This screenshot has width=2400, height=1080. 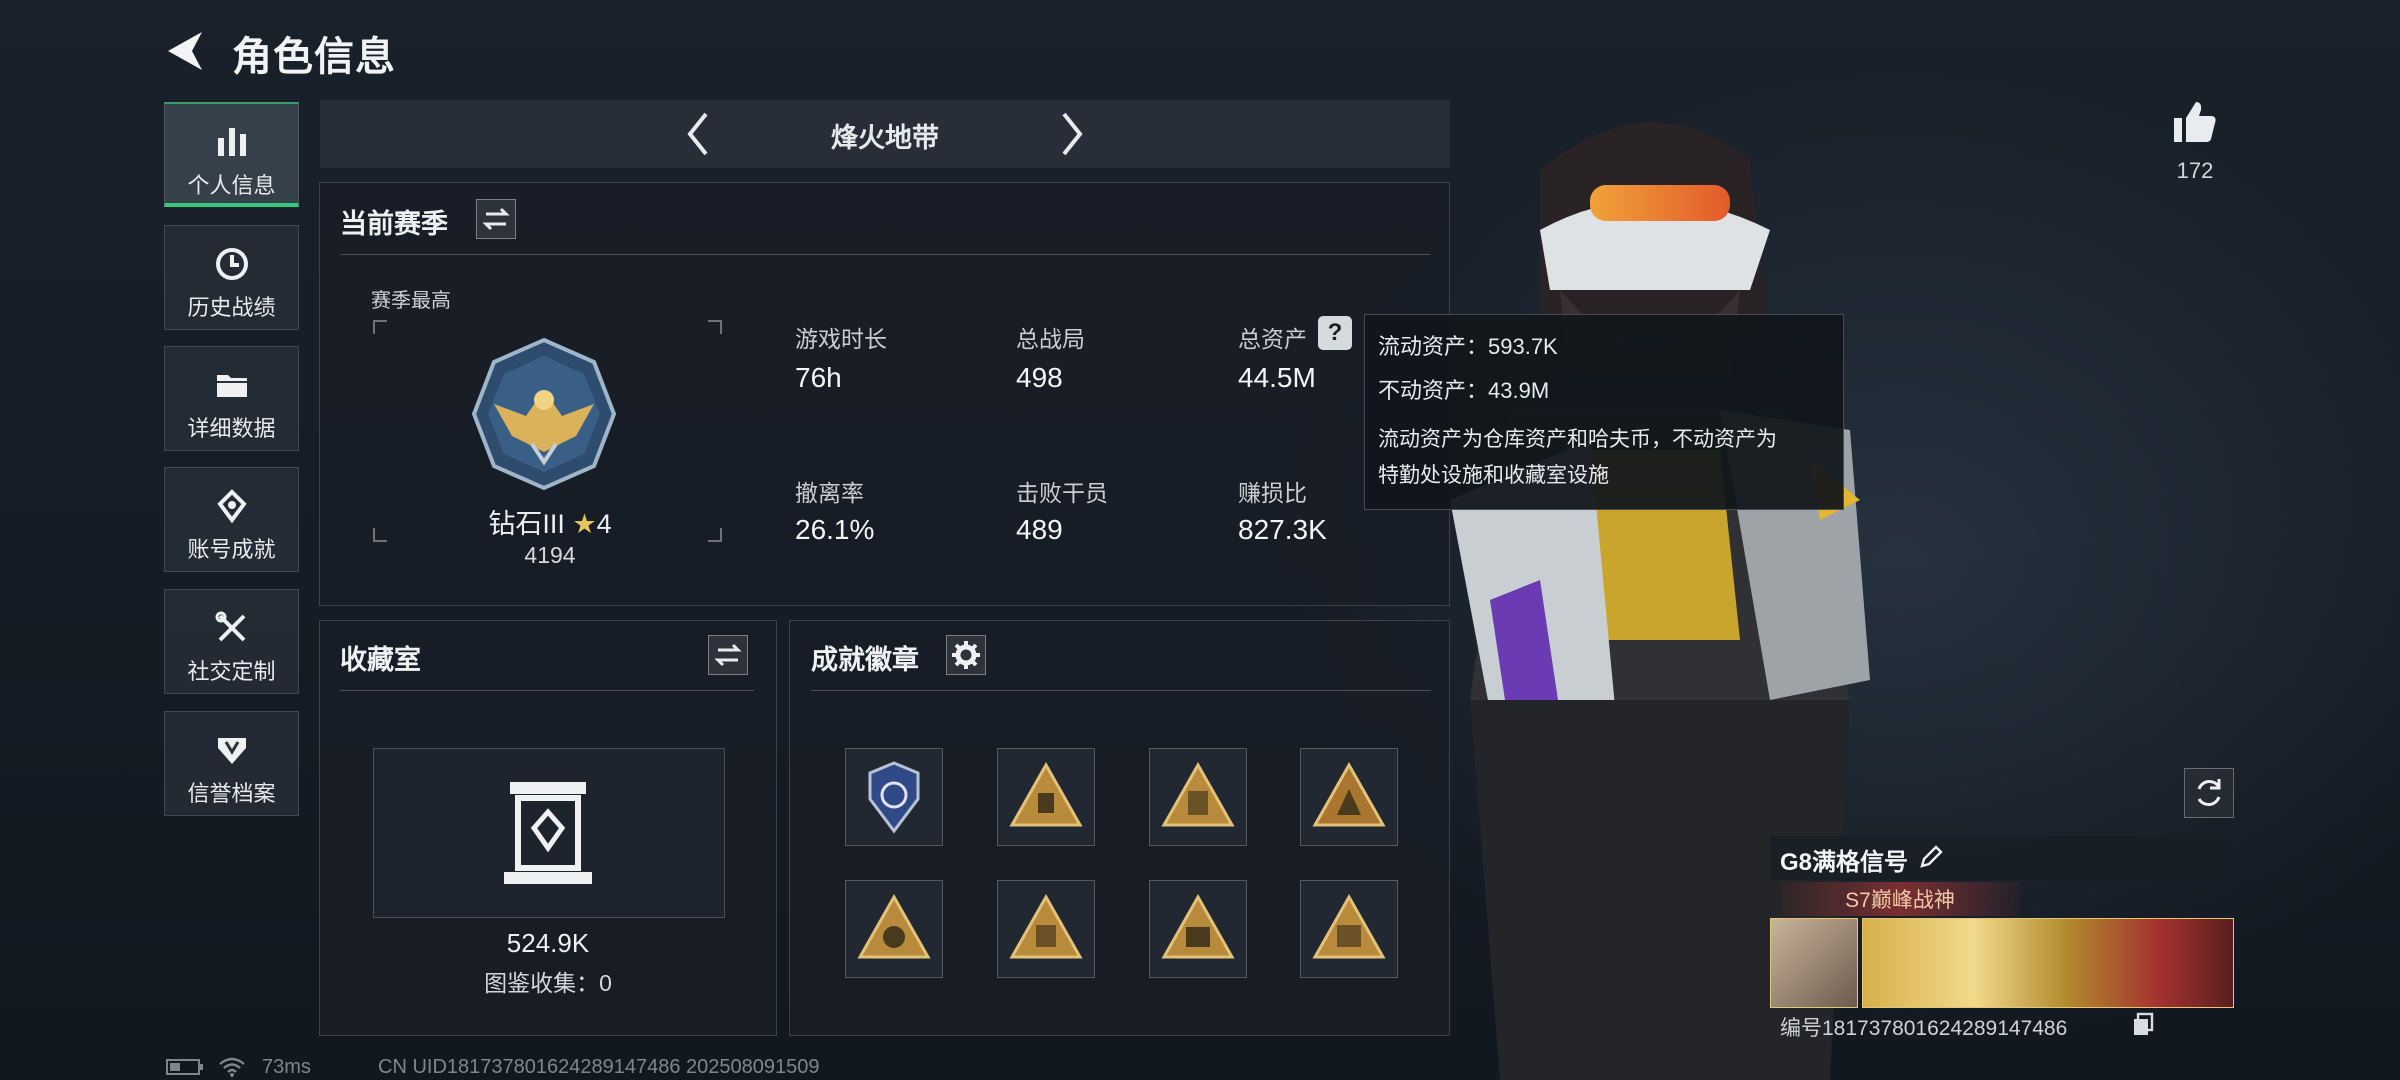 I want to click on badge-triangle-1-icon, so click(x=1046, y=794).